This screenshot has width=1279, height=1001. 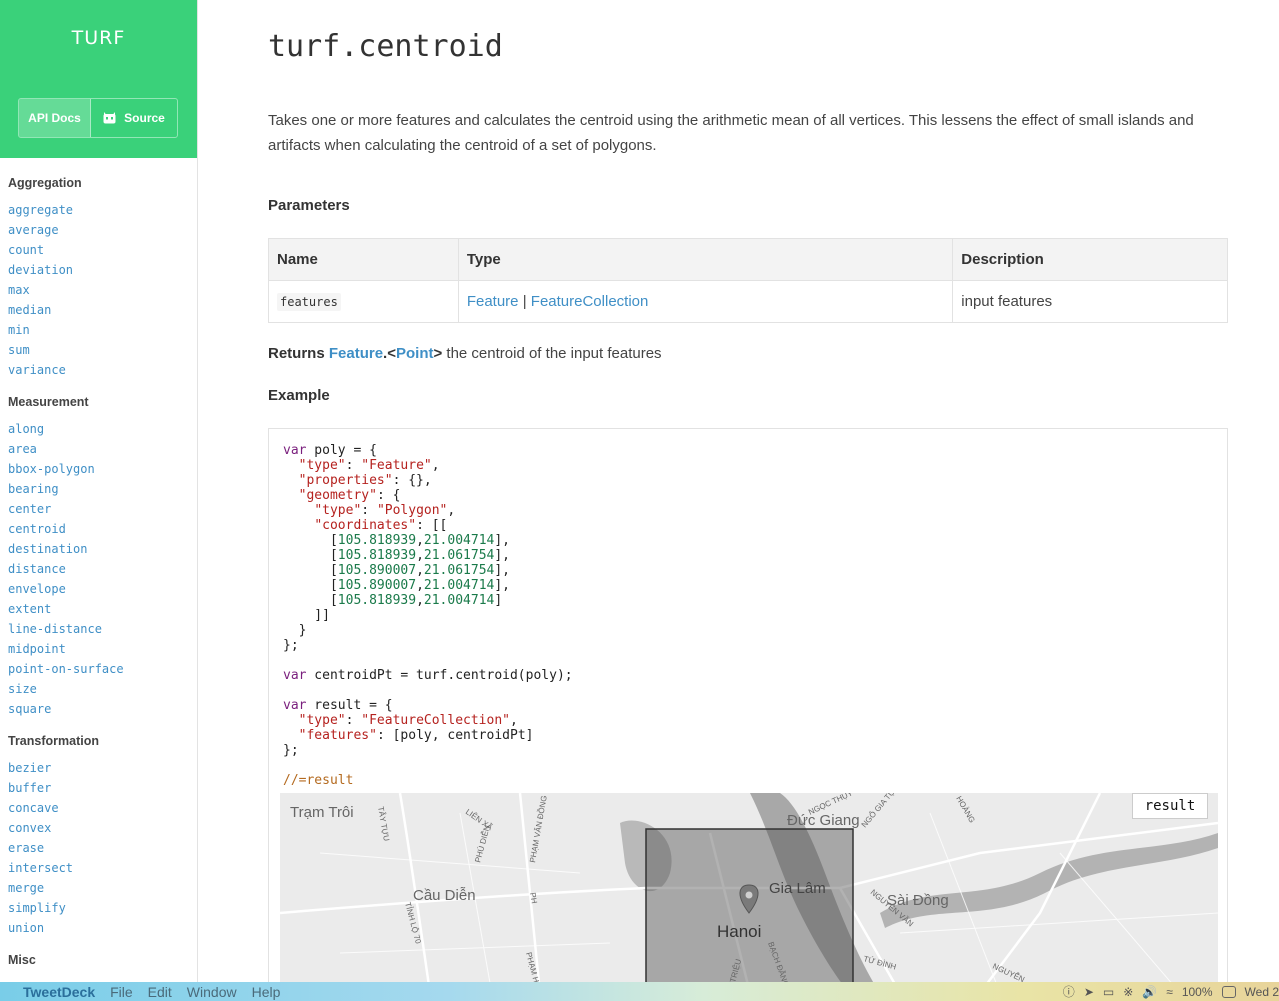 I want to click on source-label: Source, so click(x=144, y=118).